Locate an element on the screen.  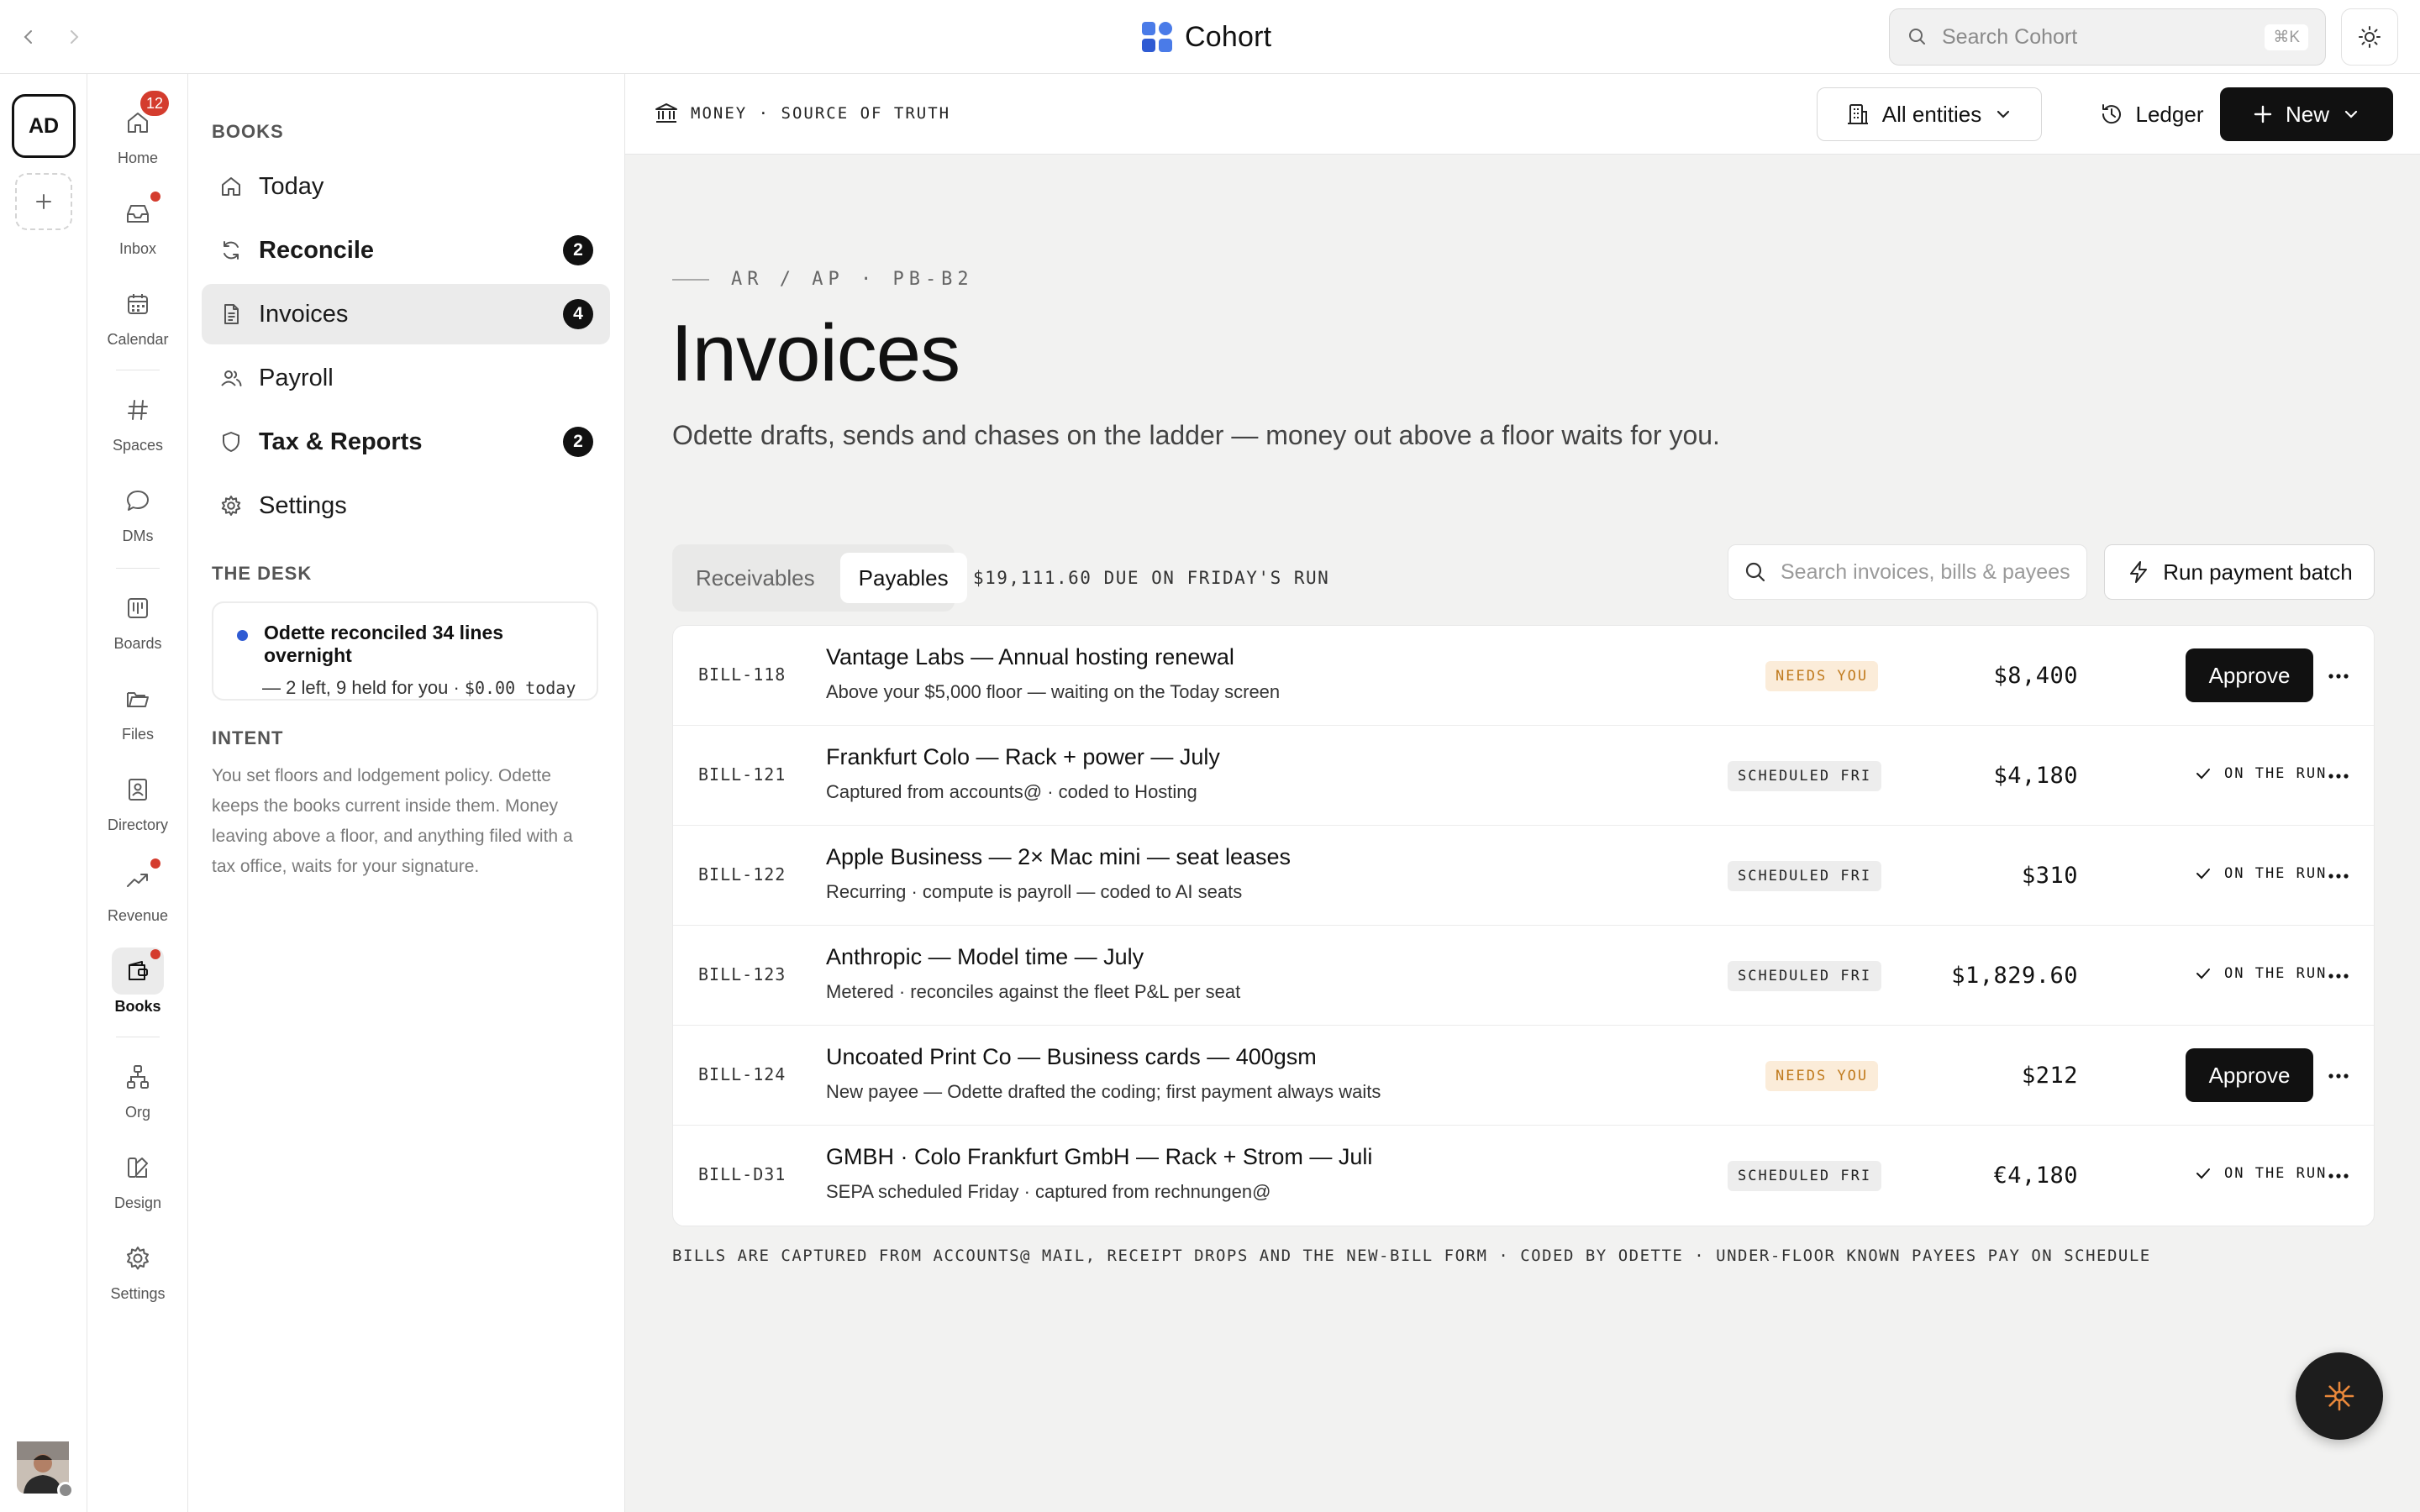
nav-books: Books is located at coordinates (138, 982).